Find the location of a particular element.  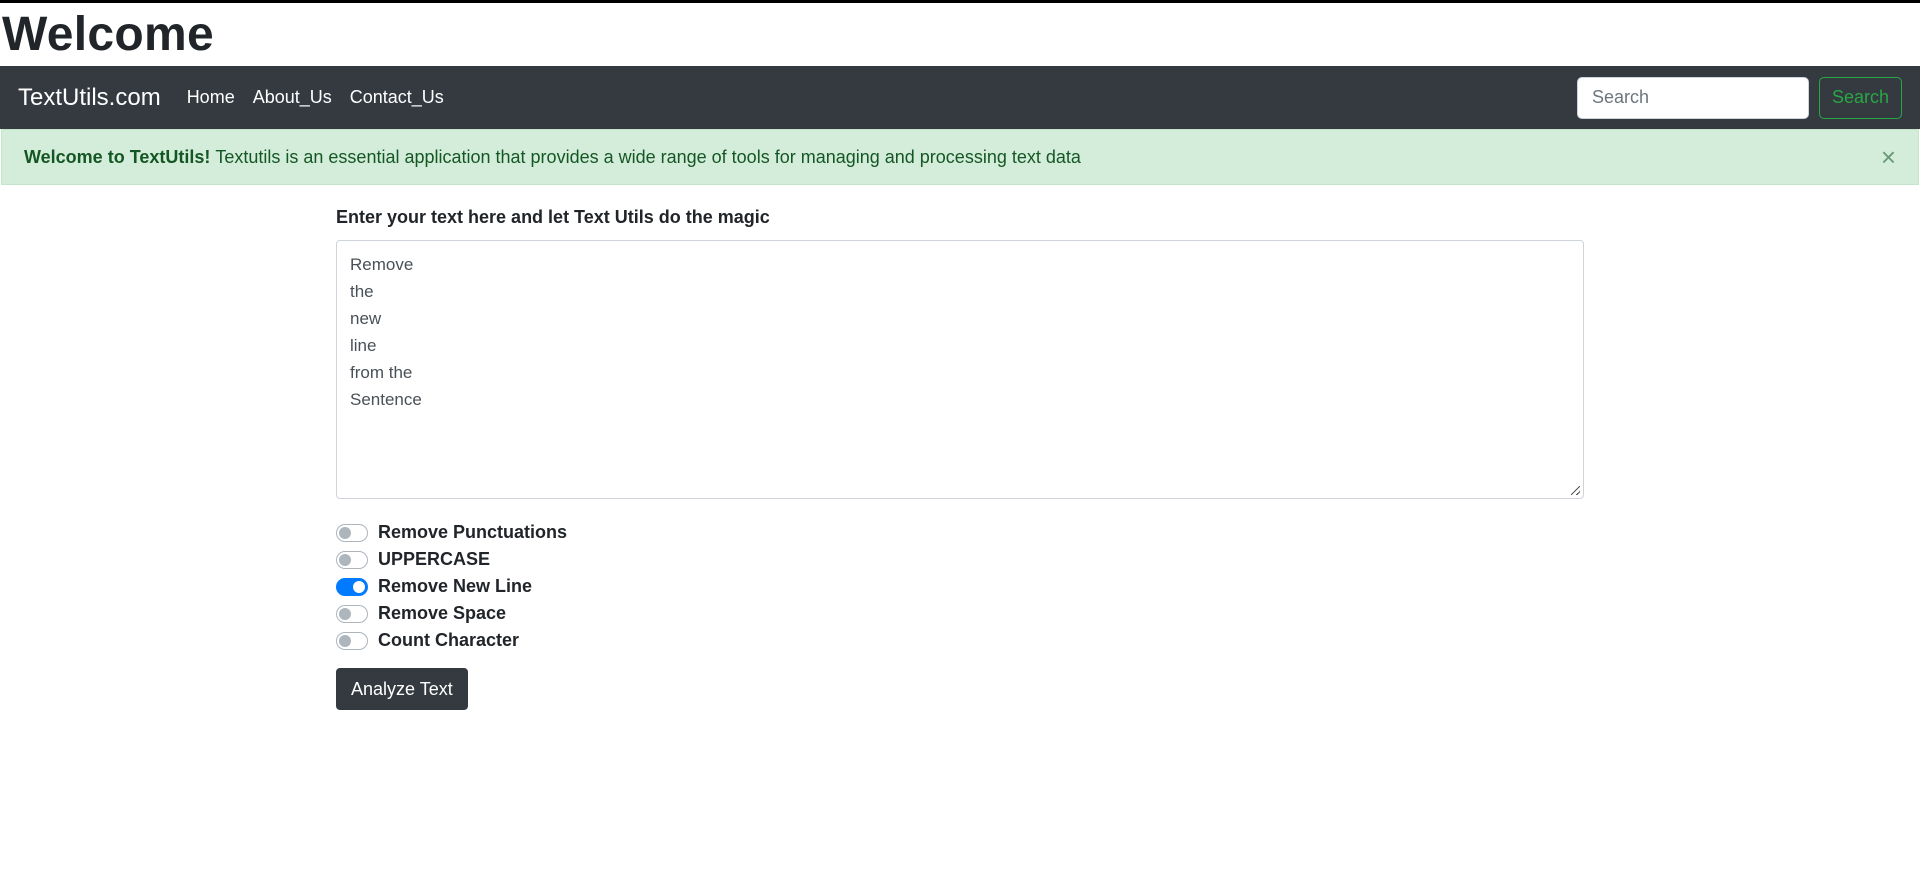

switch-count-character: Count Character is located at coordinates (960, 640).